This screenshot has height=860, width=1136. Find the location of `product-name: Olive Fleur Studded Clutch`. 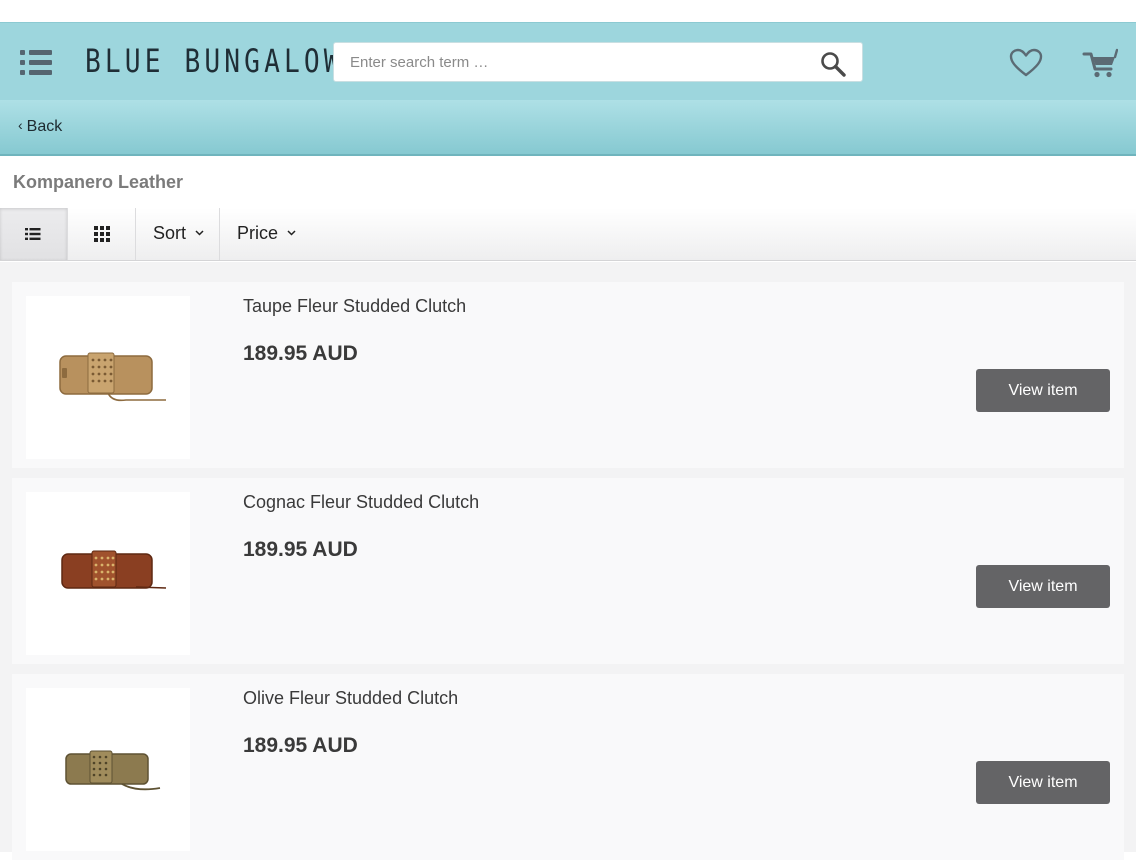

product-name: Olive Fleur Studded Clutch is located at coordinates (350, 698).